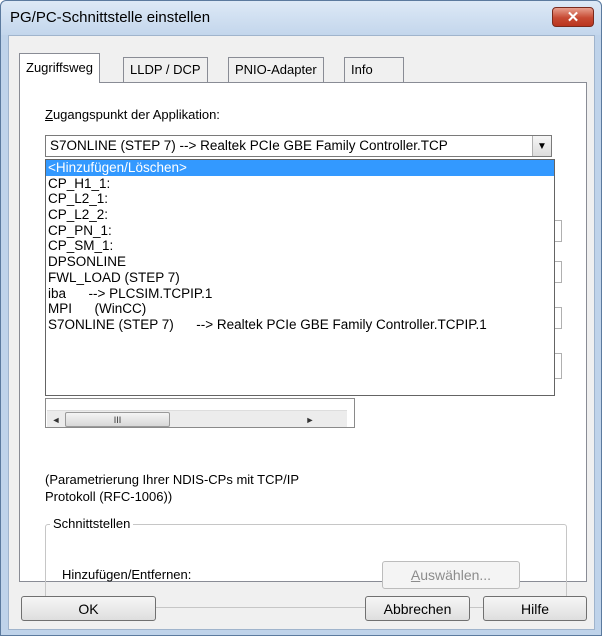 The image size is (602, 636). I want to click on dropdown-item-mpi: MPI (WinCC), so click(300, 309).